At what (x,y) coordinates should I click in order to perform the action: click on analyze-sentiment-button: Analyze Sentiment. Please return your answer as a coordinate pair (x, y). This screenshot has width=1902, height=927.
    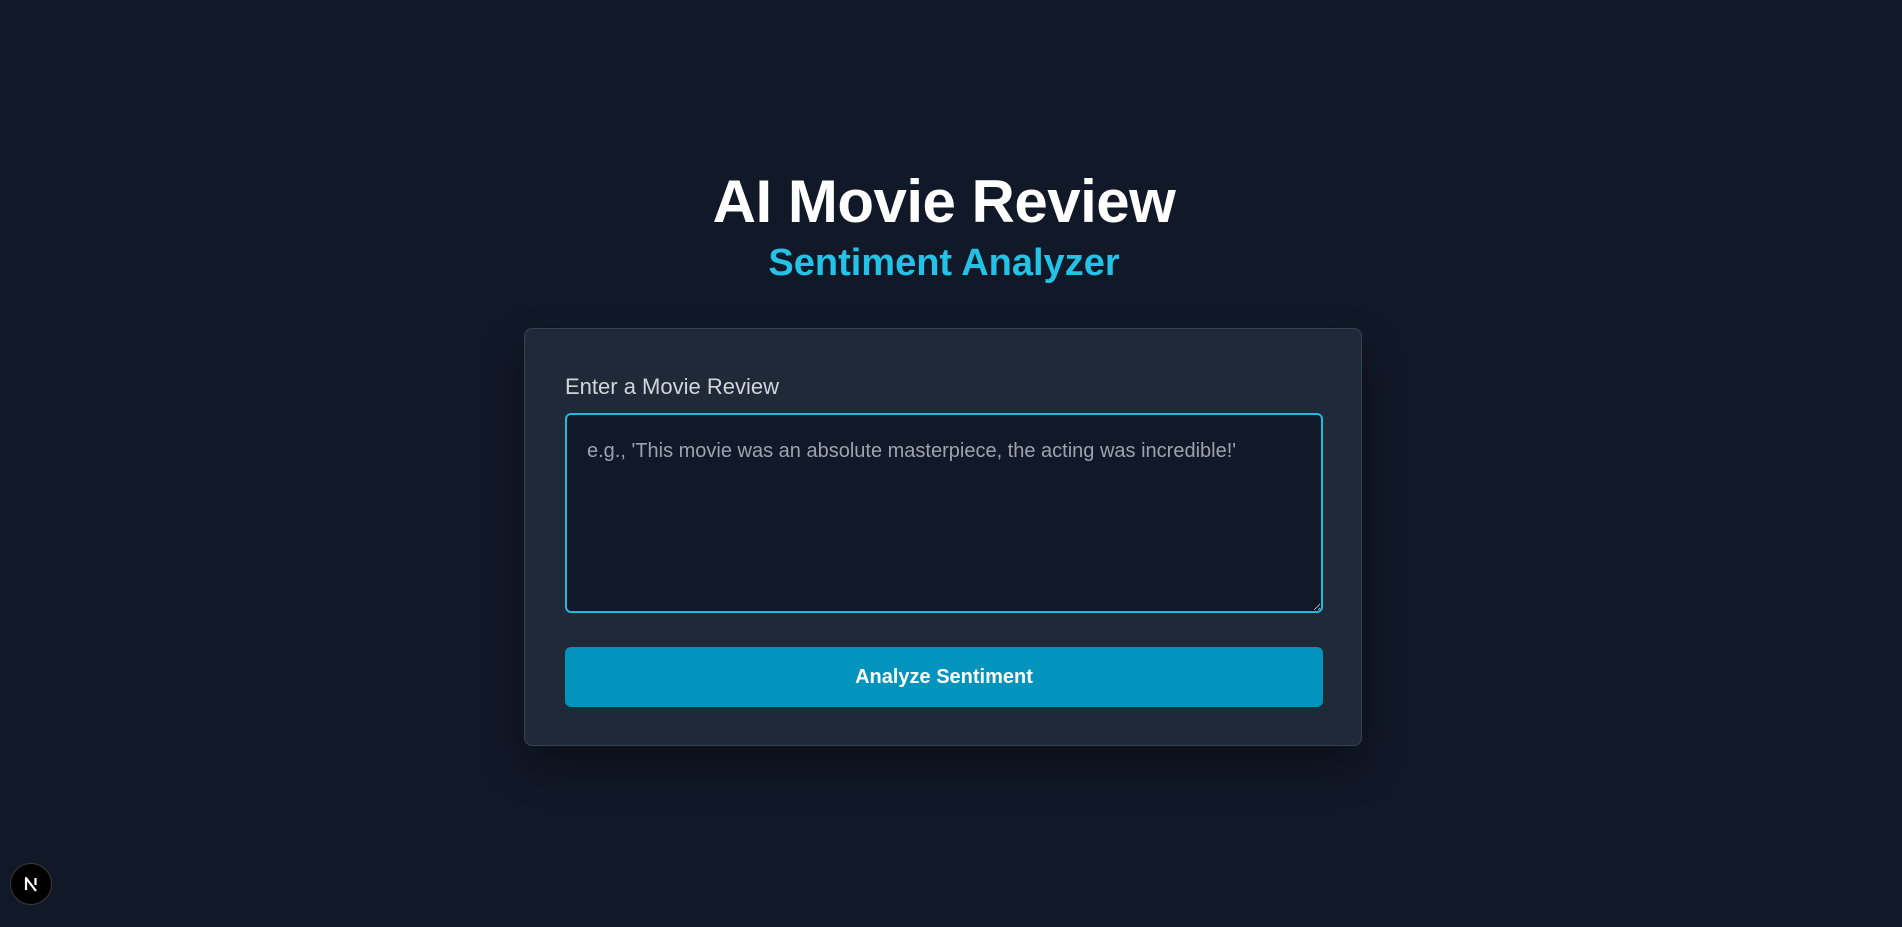
    Looking at the image, I should click on (944, 677).